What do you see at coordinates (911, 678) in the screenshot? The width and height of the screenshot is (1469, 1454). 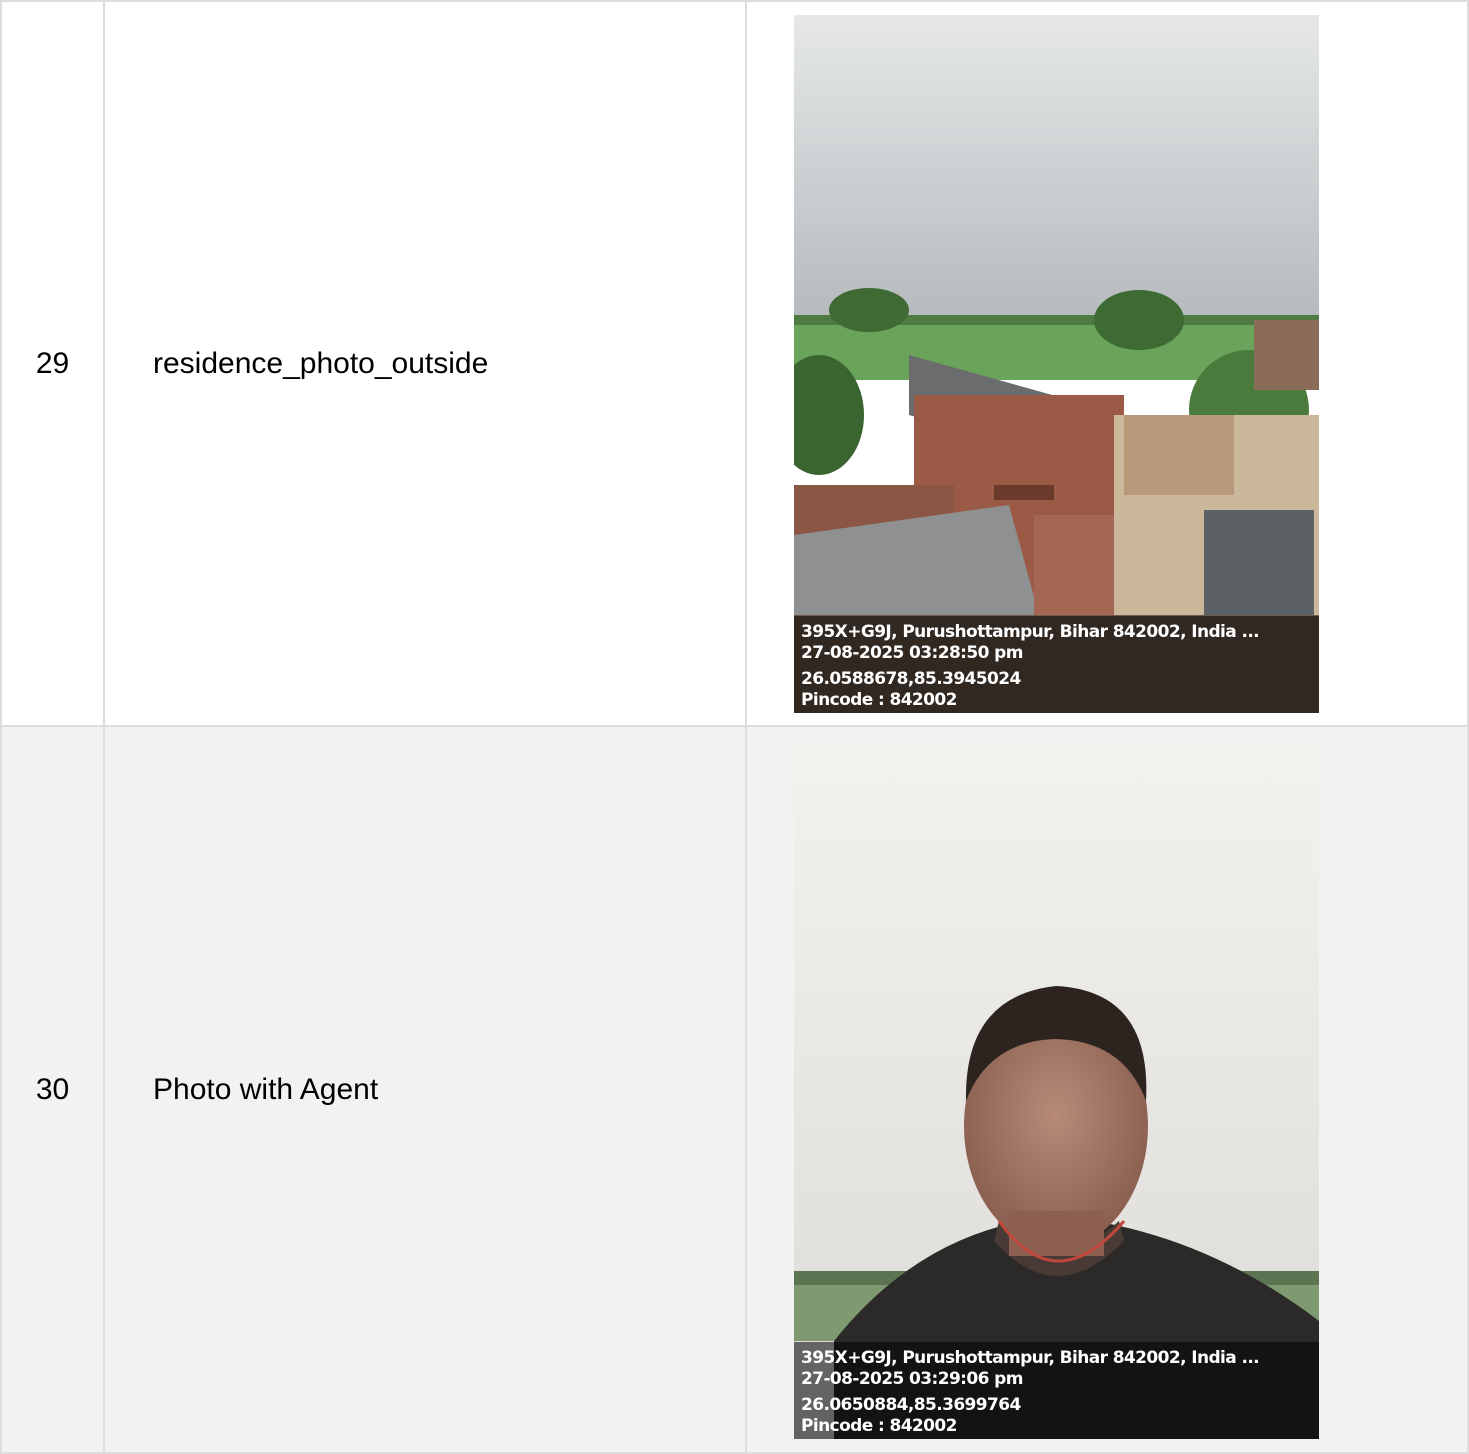 I see `geotag-coordinates: 26.0588678,85.3945024` at bounding box center [911, 678].